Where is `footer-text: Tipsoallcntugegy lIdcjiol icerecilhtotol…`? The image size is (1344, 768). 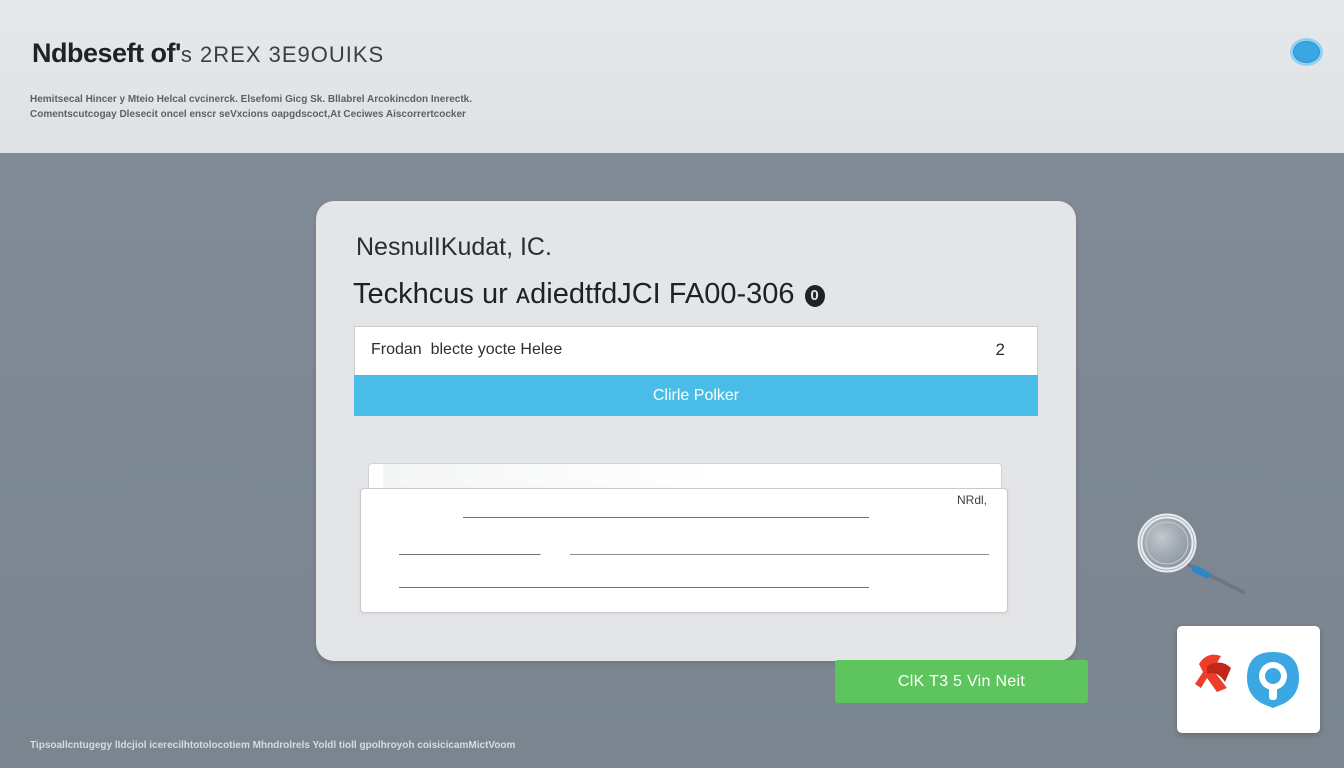 footer-text: Tipsoallcntugegy lIdcjiol icerecilhtotol… is located at coordinates (273, 745).